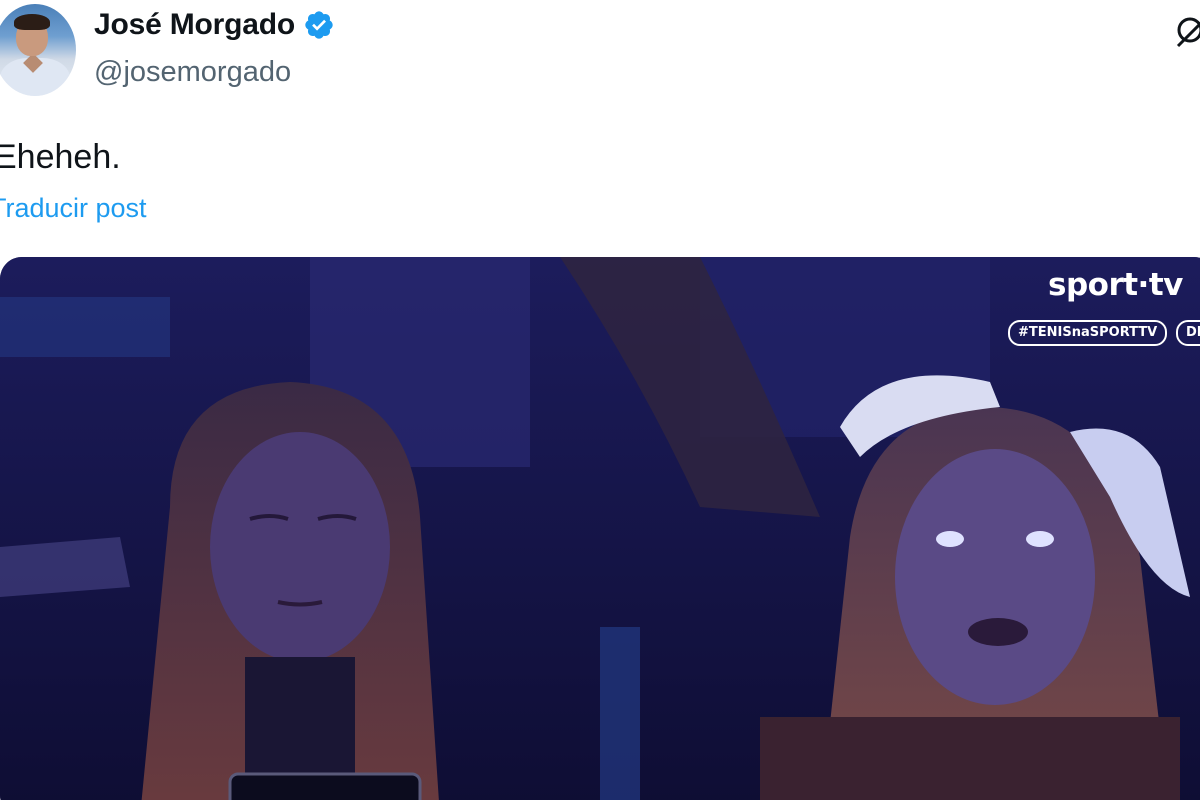  Describe the element at coordinates (194, 25) in the screenshot. I see `author-display-name: José Morgado` at that location.